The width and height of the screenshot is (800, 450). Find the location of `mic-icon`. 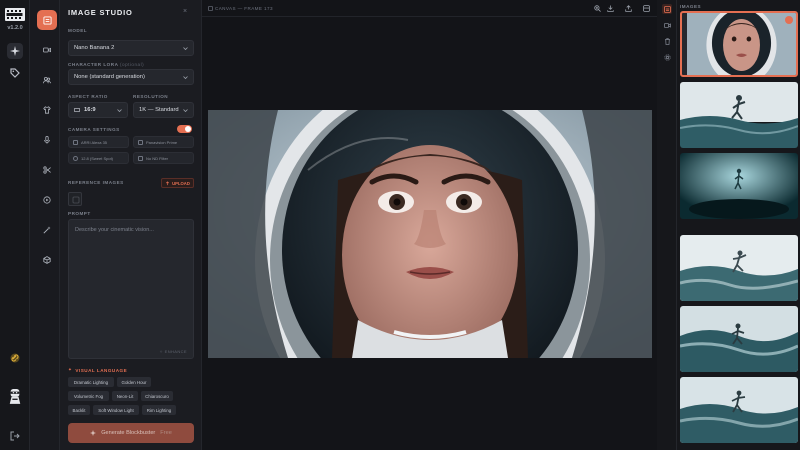

mic-icon is located at coordinates (47, 140).